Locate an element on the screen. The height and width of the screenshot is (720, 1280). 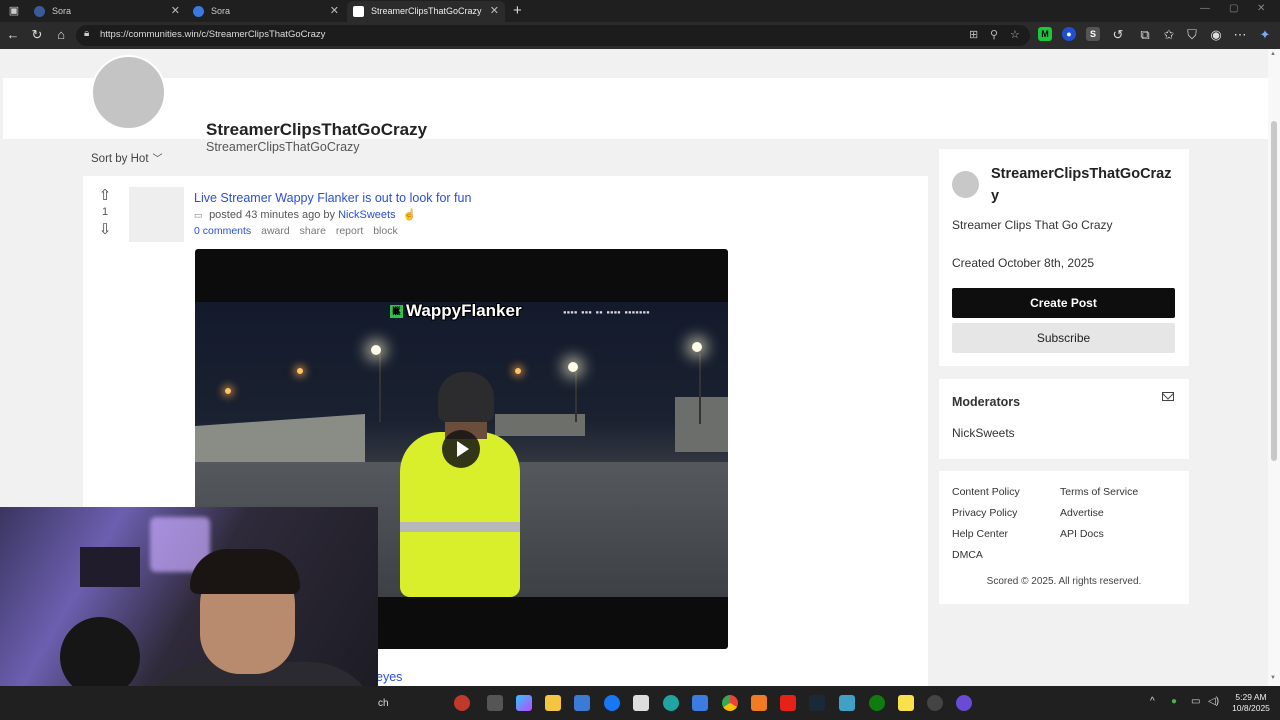
comments-link: 0 comments is located at coordinates (222, 231).